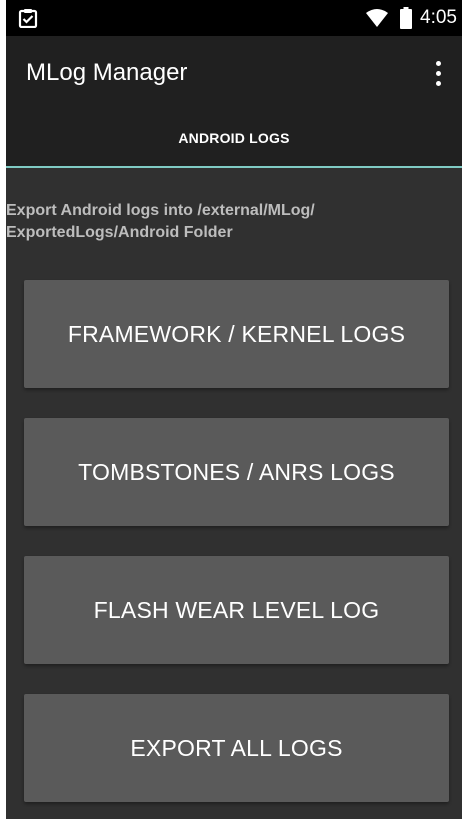  What do you see at coordinates (119, 232) in the screenshot?
I see `description-line: ExportedLogs/Android Folder` at bounding box center [119, 232].